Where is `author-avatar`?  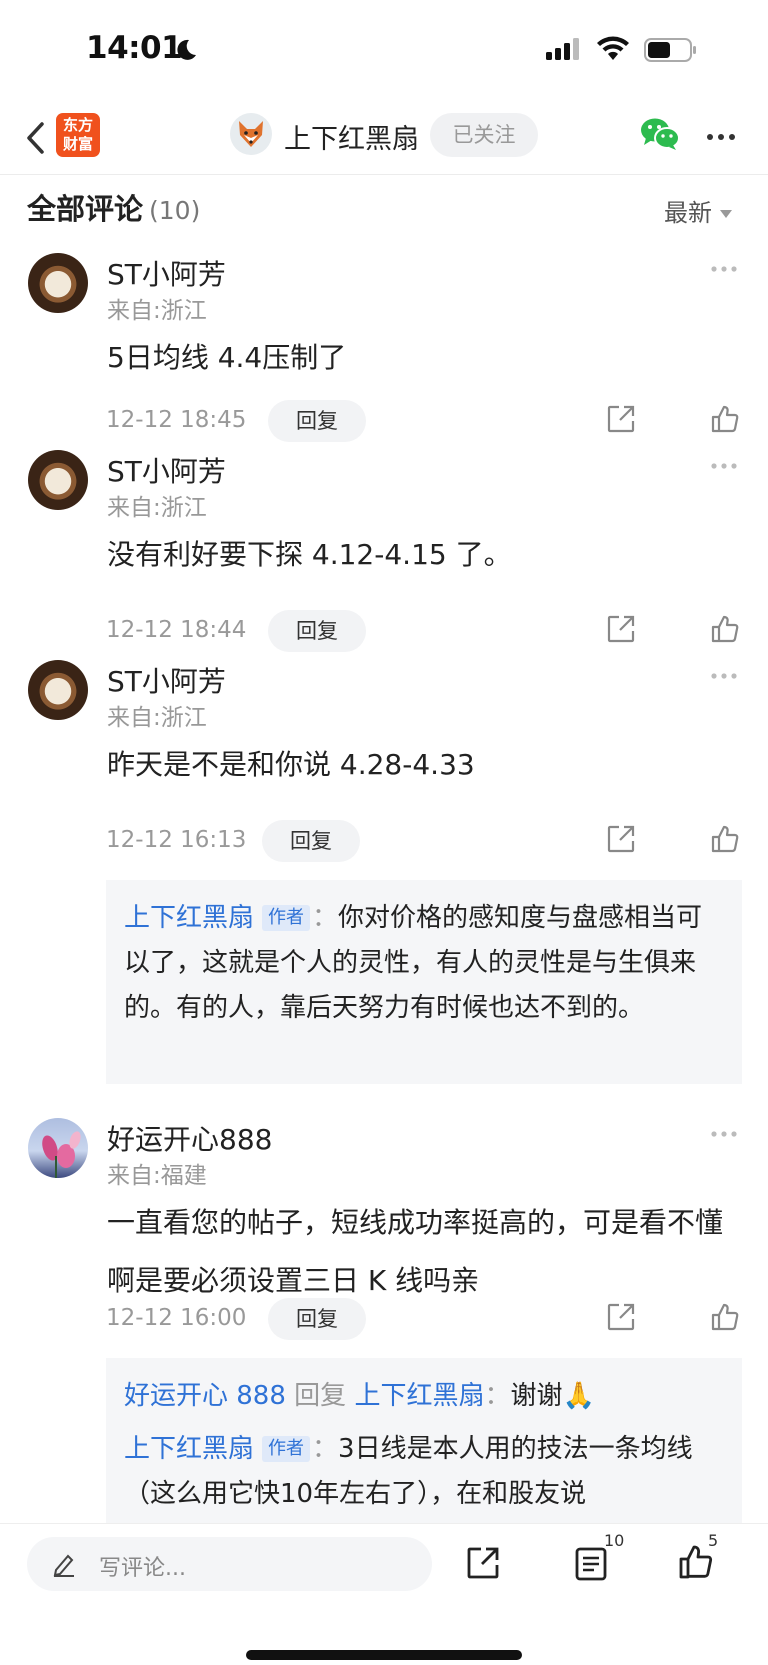 author-avatar is located at coordinates (251, 134).